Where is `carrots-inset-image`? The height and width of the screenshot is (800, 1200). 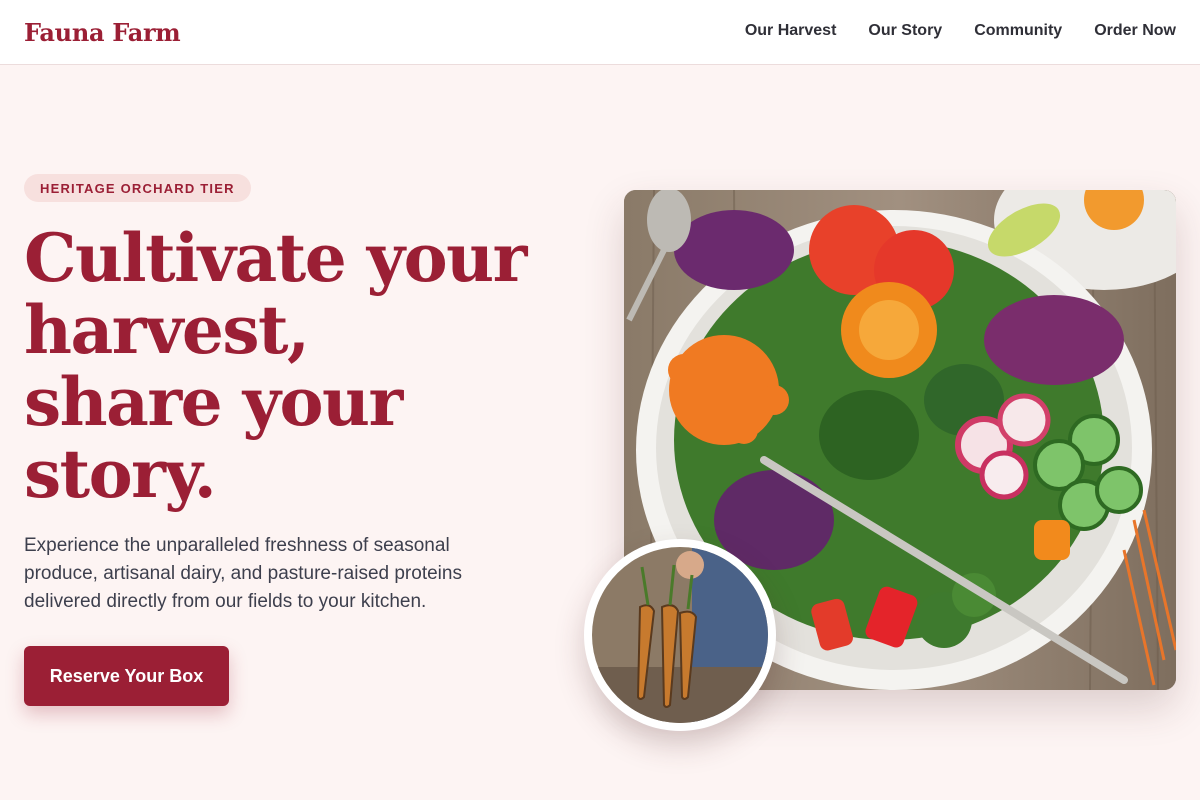
carrots-inset-image is located at coordinates (680, 635).